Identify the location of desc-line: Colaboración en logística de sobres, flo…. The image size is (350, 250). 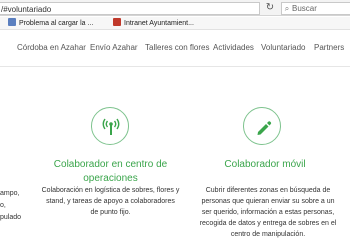
(110, 190).